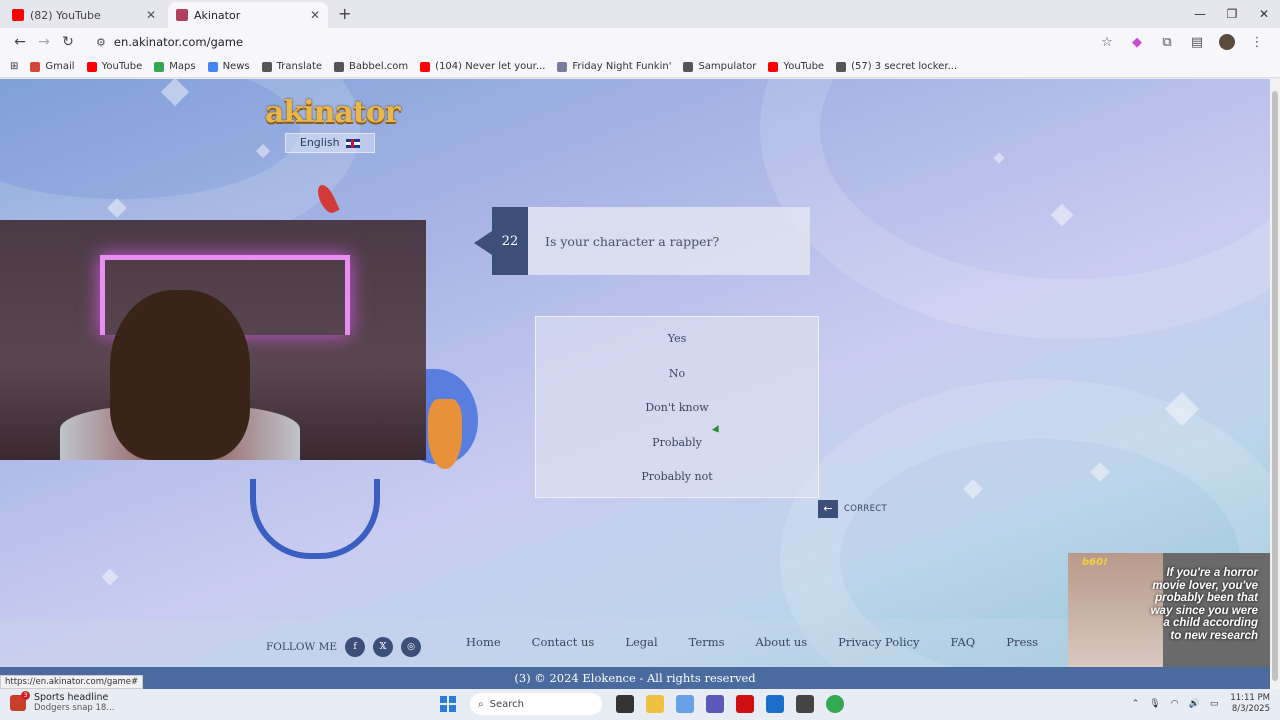  Describe the element at coordinates (68, 42) in the screenshot. I see `reload-icon: ↻` at that location.